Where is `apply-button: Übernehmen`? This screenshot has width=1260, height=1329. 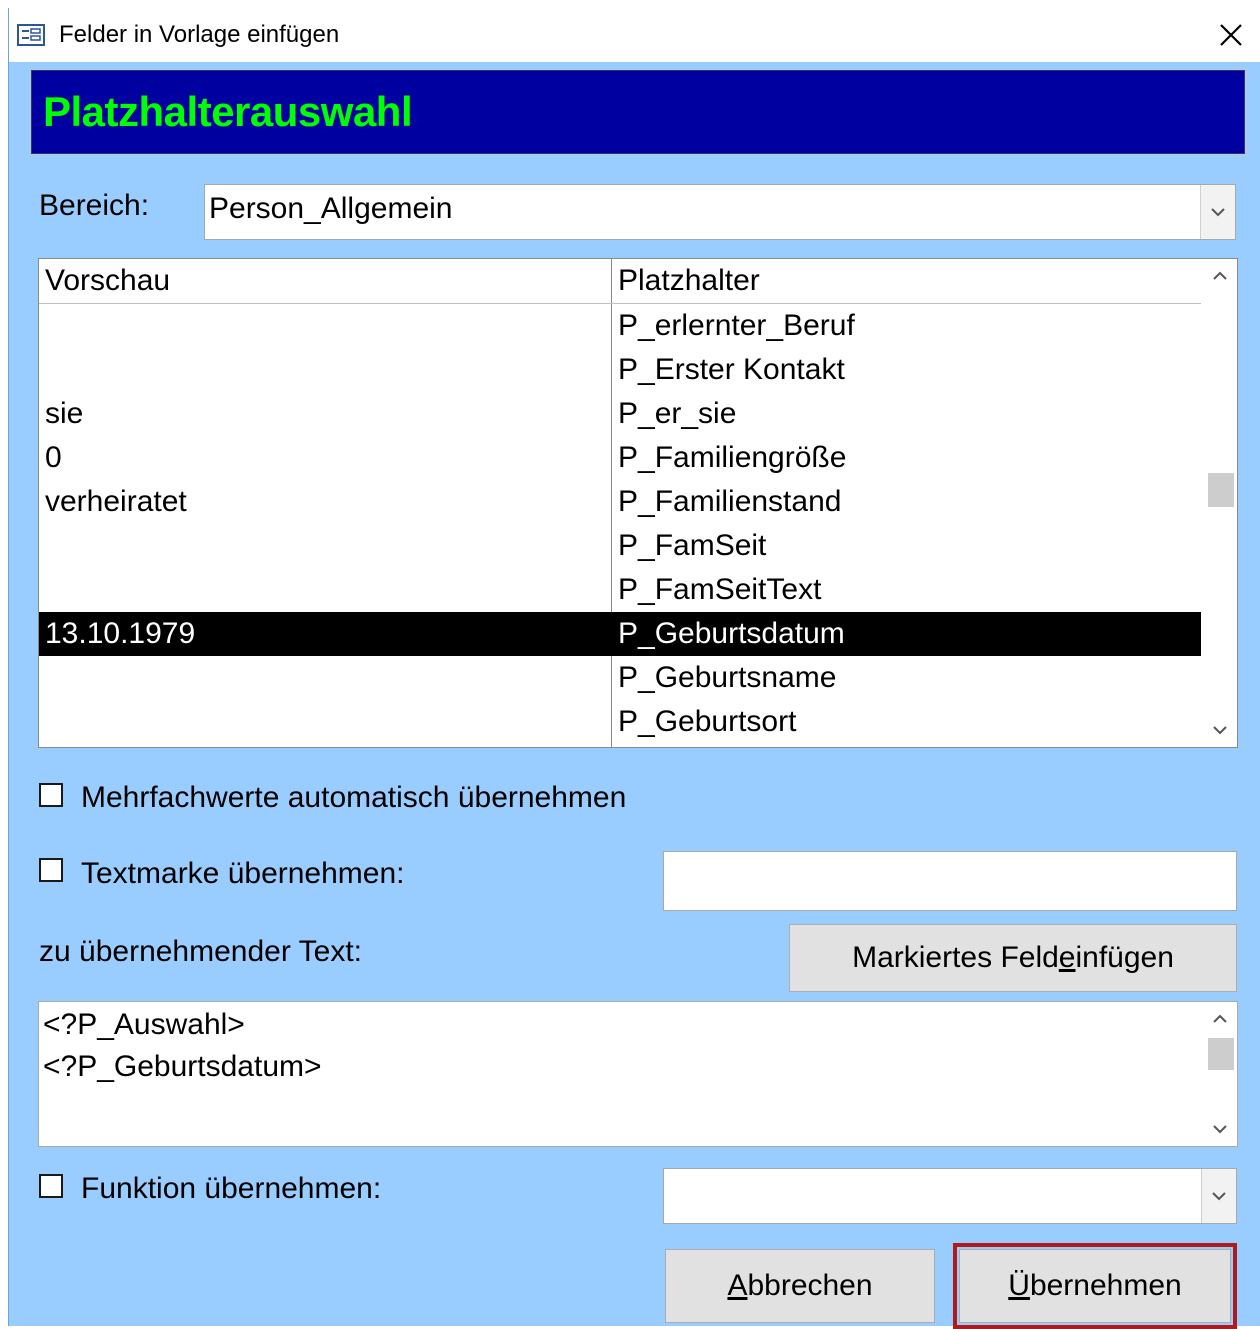 apply-button: Übernehmen is located at coordinates (1095, 1286).